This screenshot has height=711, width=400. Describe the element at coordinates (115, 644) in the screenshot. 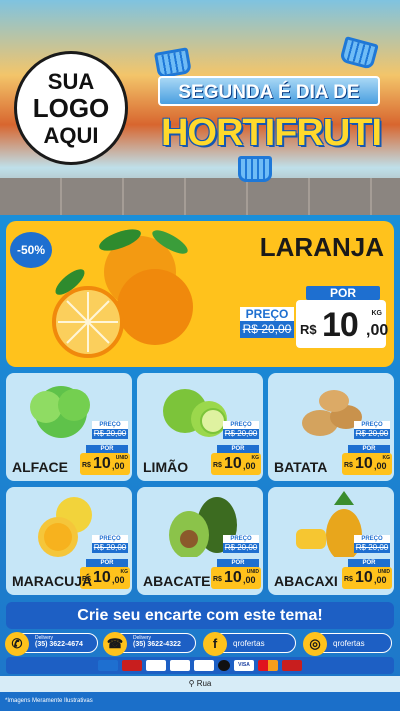

I see `phone-icon: ☎` at that location.